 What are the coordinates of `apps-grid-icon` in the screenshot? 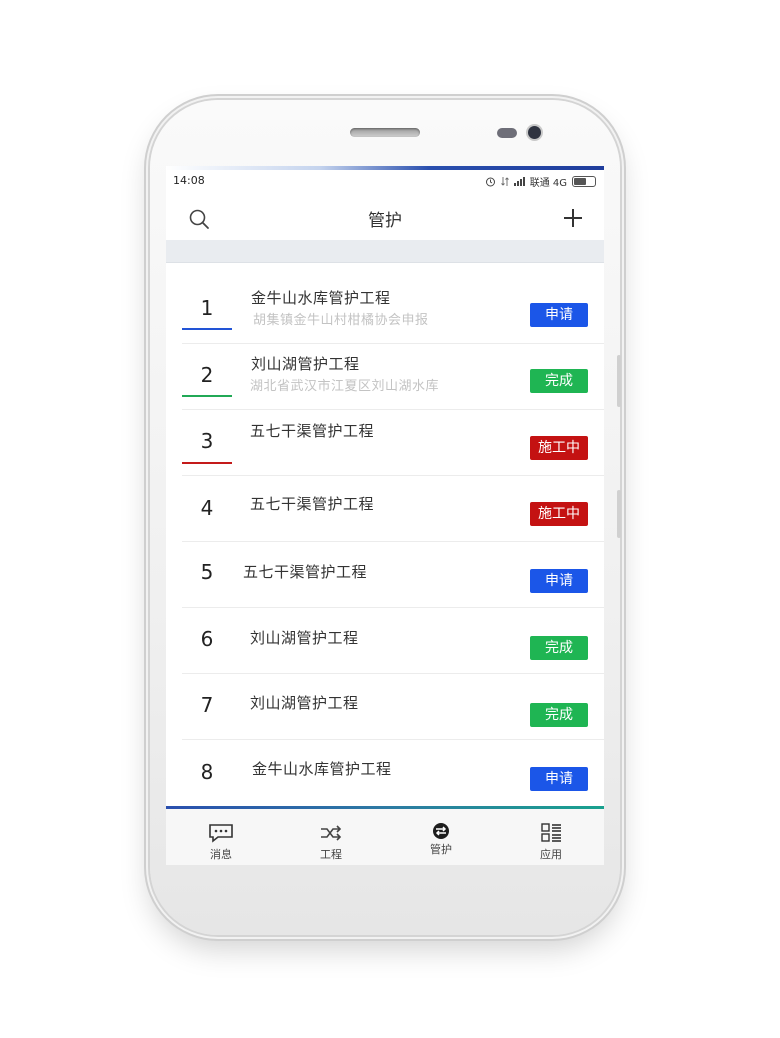 It's located at (551, 832).